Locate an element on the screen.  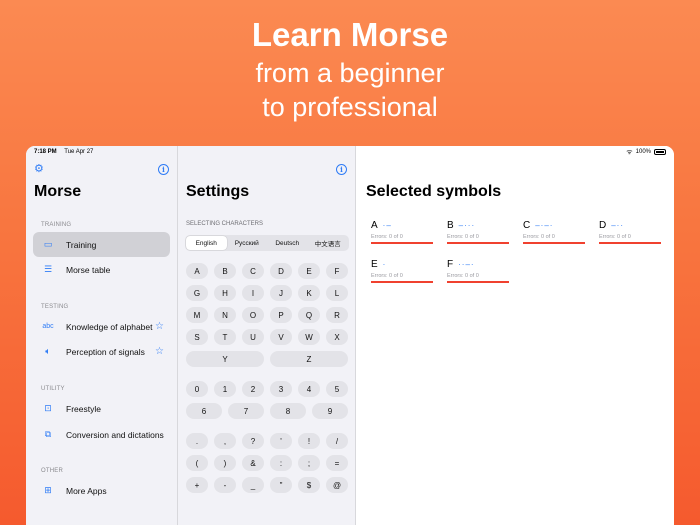
letter-key: K is located at coordinates (309, 293).